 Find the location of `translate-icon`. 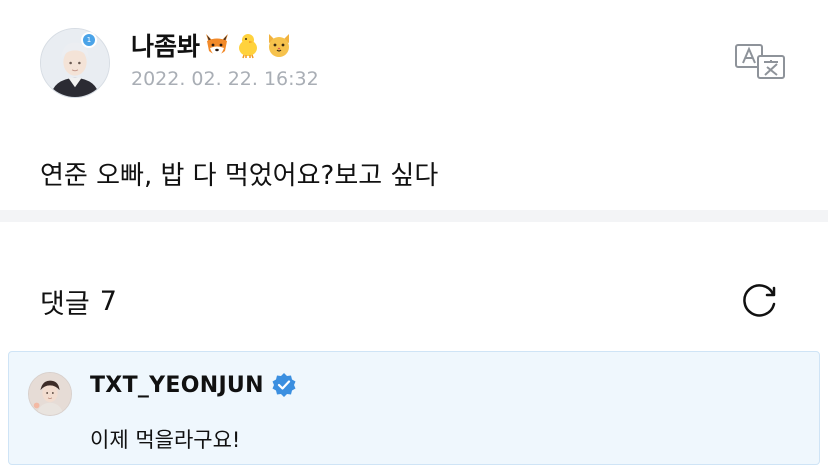

translate-icon is located at coordinates (760, 61).